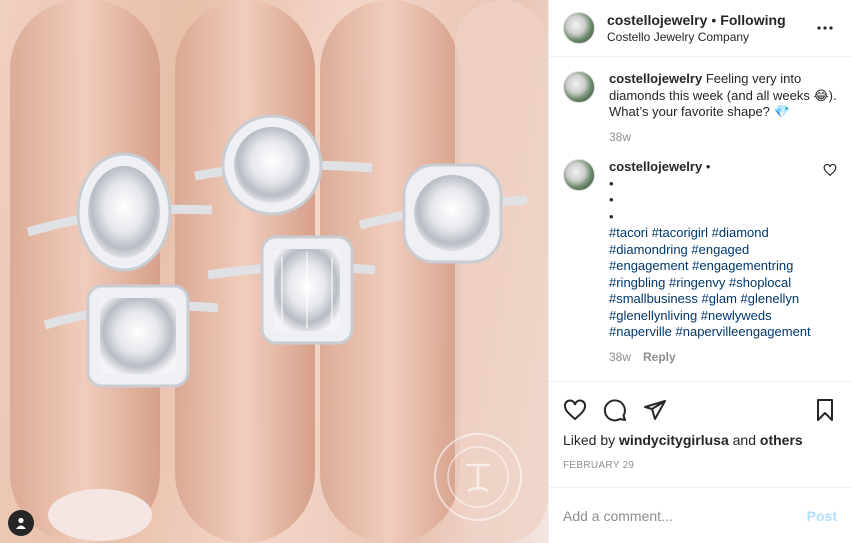  Describe the element at coordinates (719, 298) in the screenshot. I see `hashtag-link: #glam` at that location.